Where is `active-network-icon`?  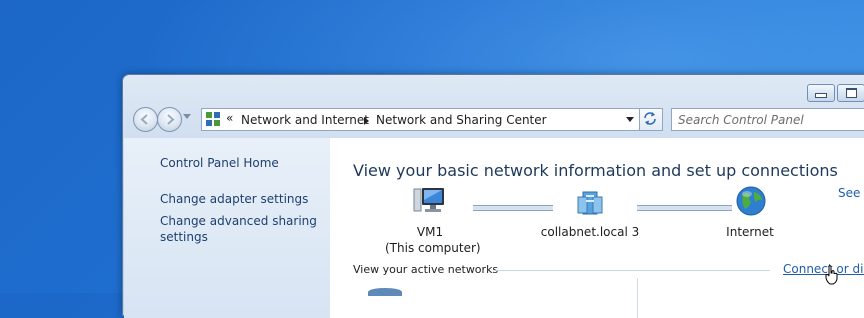 active-network-icon is located at coordinates (385, 292).